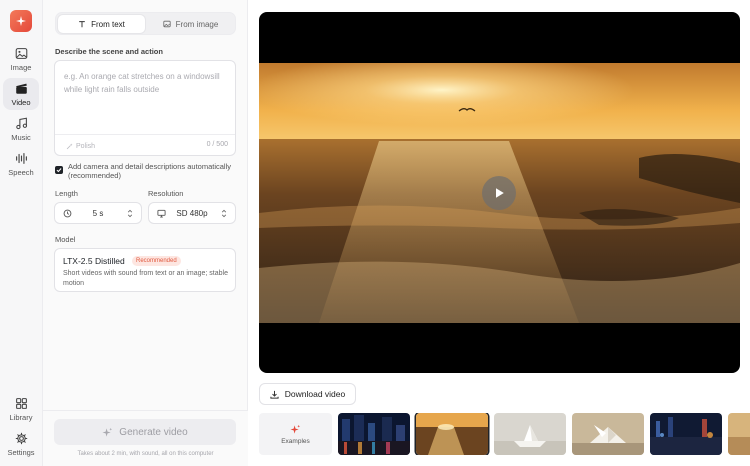 The image size is (750, 466). I want to click on mode-segmented-control: From text From image, so click(145, 23).